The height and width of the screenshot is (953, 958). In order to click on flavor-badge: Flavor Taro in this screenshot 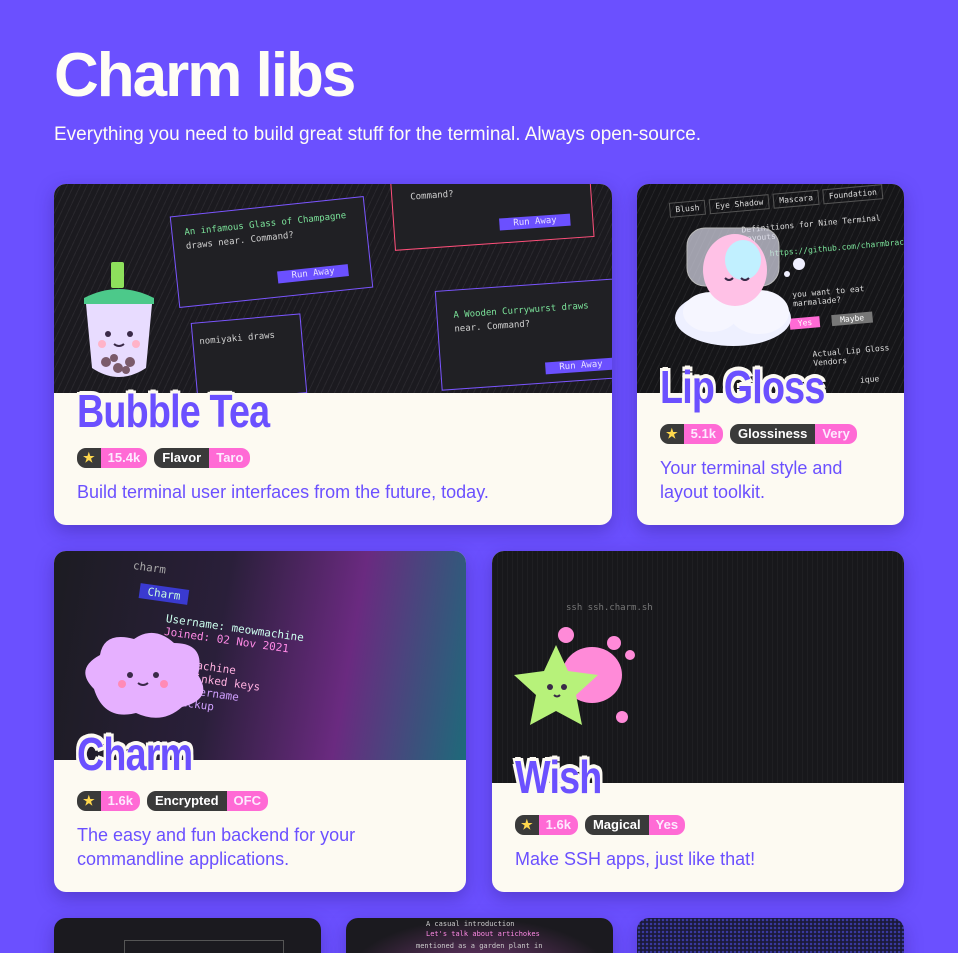, I will do `click(202, 458)`.